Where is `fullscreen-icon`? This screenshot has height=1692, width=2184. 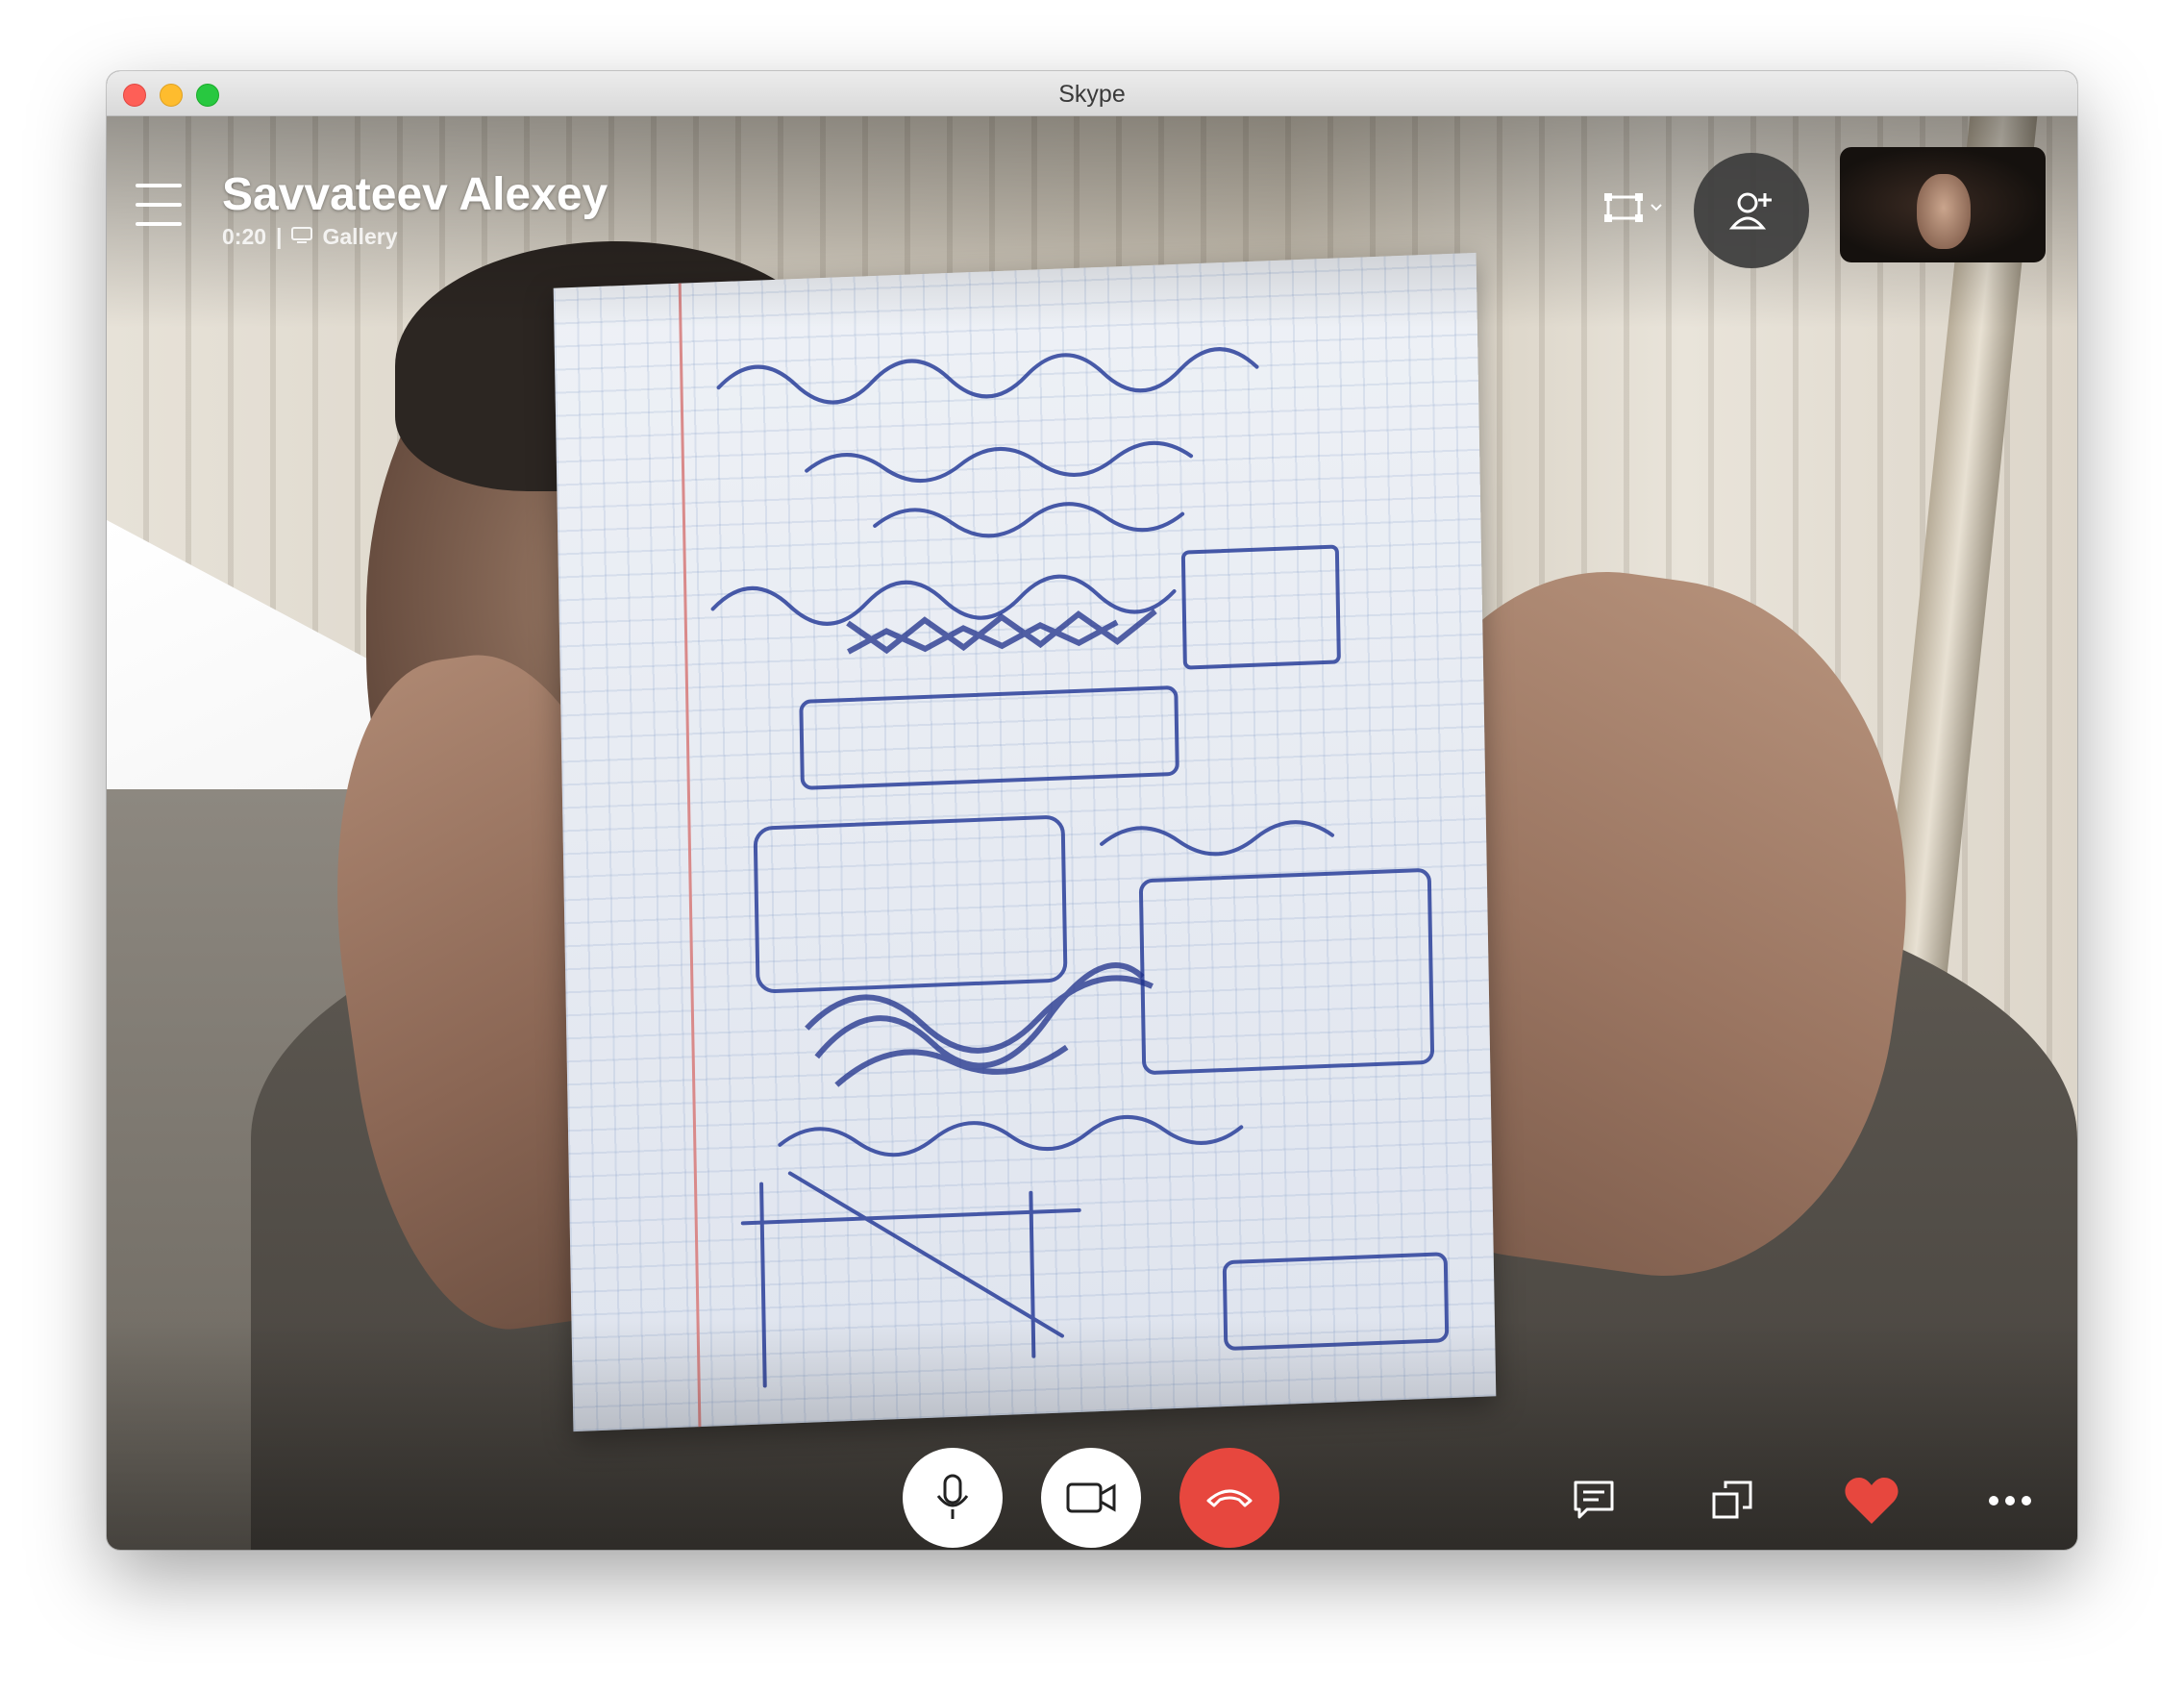
fullscreen-icon is located at coordinates (1624, 207).